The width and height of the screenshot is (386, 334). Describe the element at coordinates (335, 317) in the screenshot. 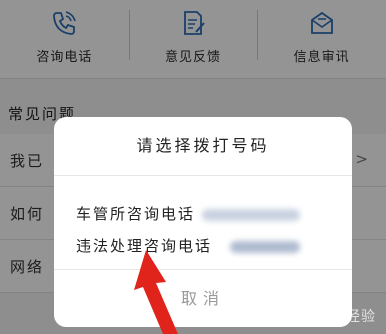

I see `watermark: Baidu 经验` at that location.